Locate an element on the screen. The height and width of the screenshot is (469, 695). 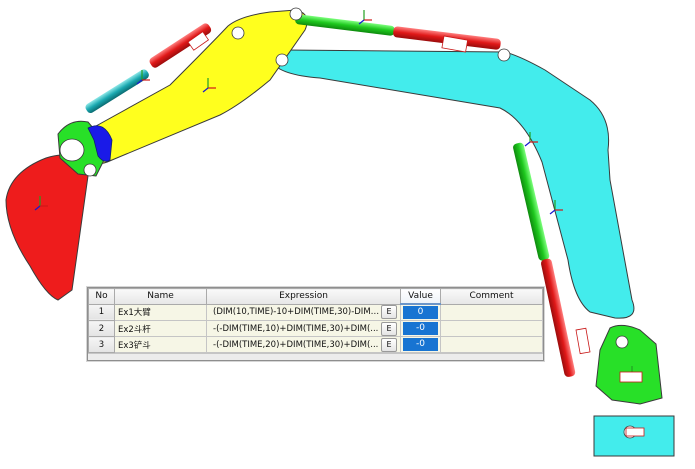
col-header-no: No is located at coordinates (101, 296).